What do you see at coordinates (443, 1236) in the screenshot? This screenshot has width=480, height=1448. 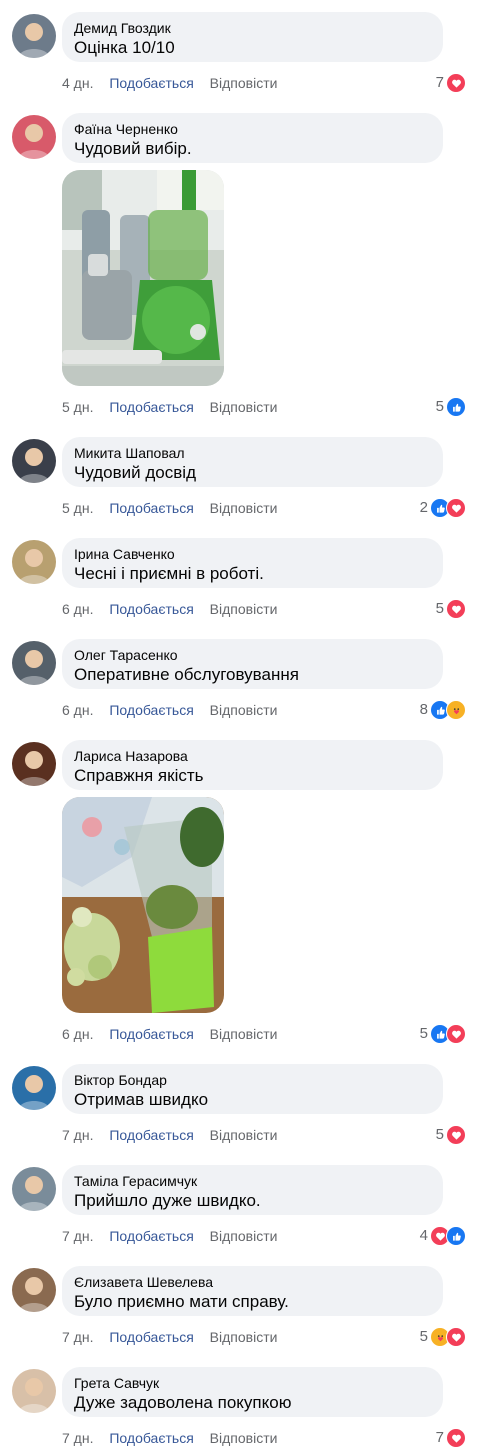 I see `reaction-summary: 4` at bounding box center [443, 1236].